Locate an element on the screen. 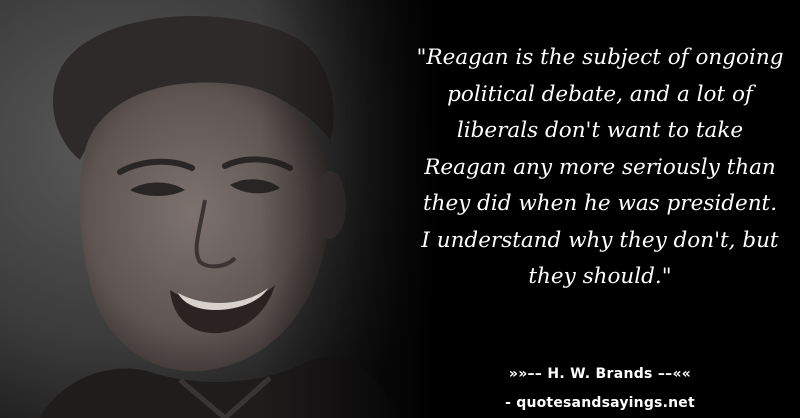 The height and width of the screenshot is (418, 800). source-site: - quotesandsayings.net is located at coordinates (600, 403).